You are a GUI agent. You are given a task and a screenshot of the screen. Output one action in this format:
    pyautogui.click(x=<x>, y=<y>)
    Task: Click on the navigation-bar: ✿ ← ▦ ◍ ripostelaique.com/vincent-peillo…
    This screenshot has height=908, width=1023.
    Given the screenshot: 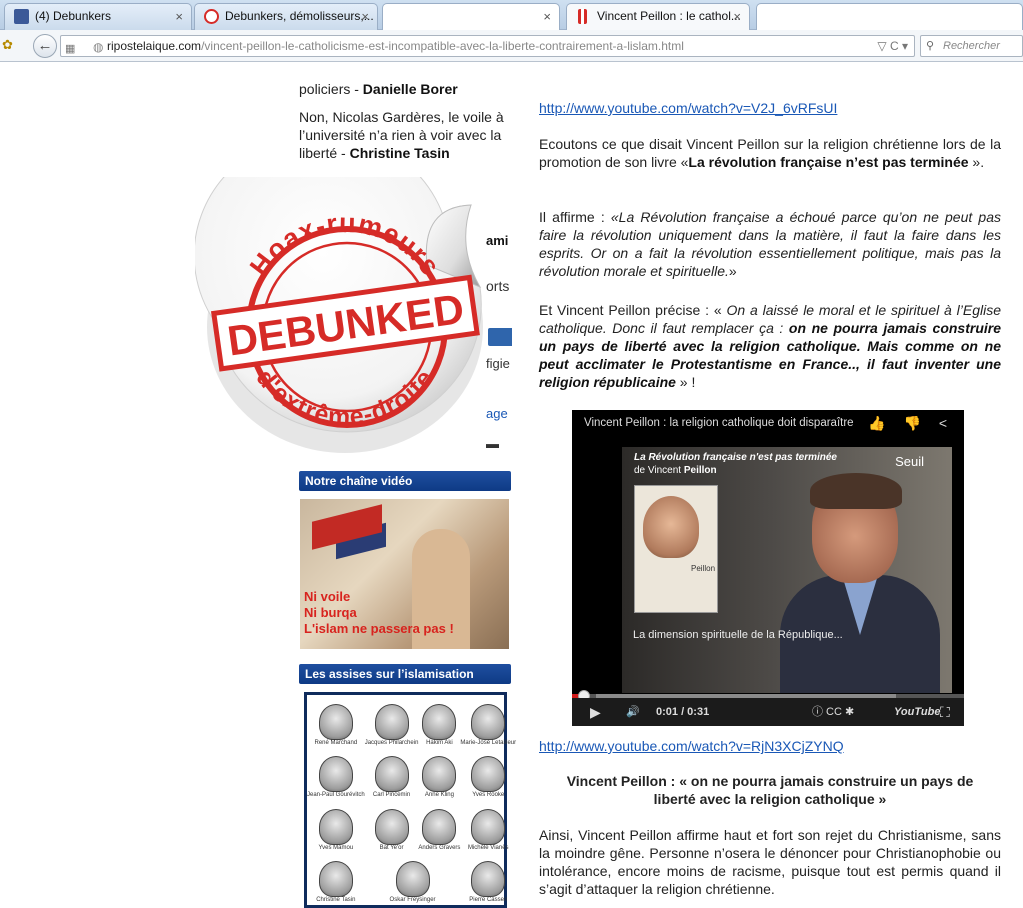 What is the action you would take?
    pyautogui.click(x=511, y=46)
    